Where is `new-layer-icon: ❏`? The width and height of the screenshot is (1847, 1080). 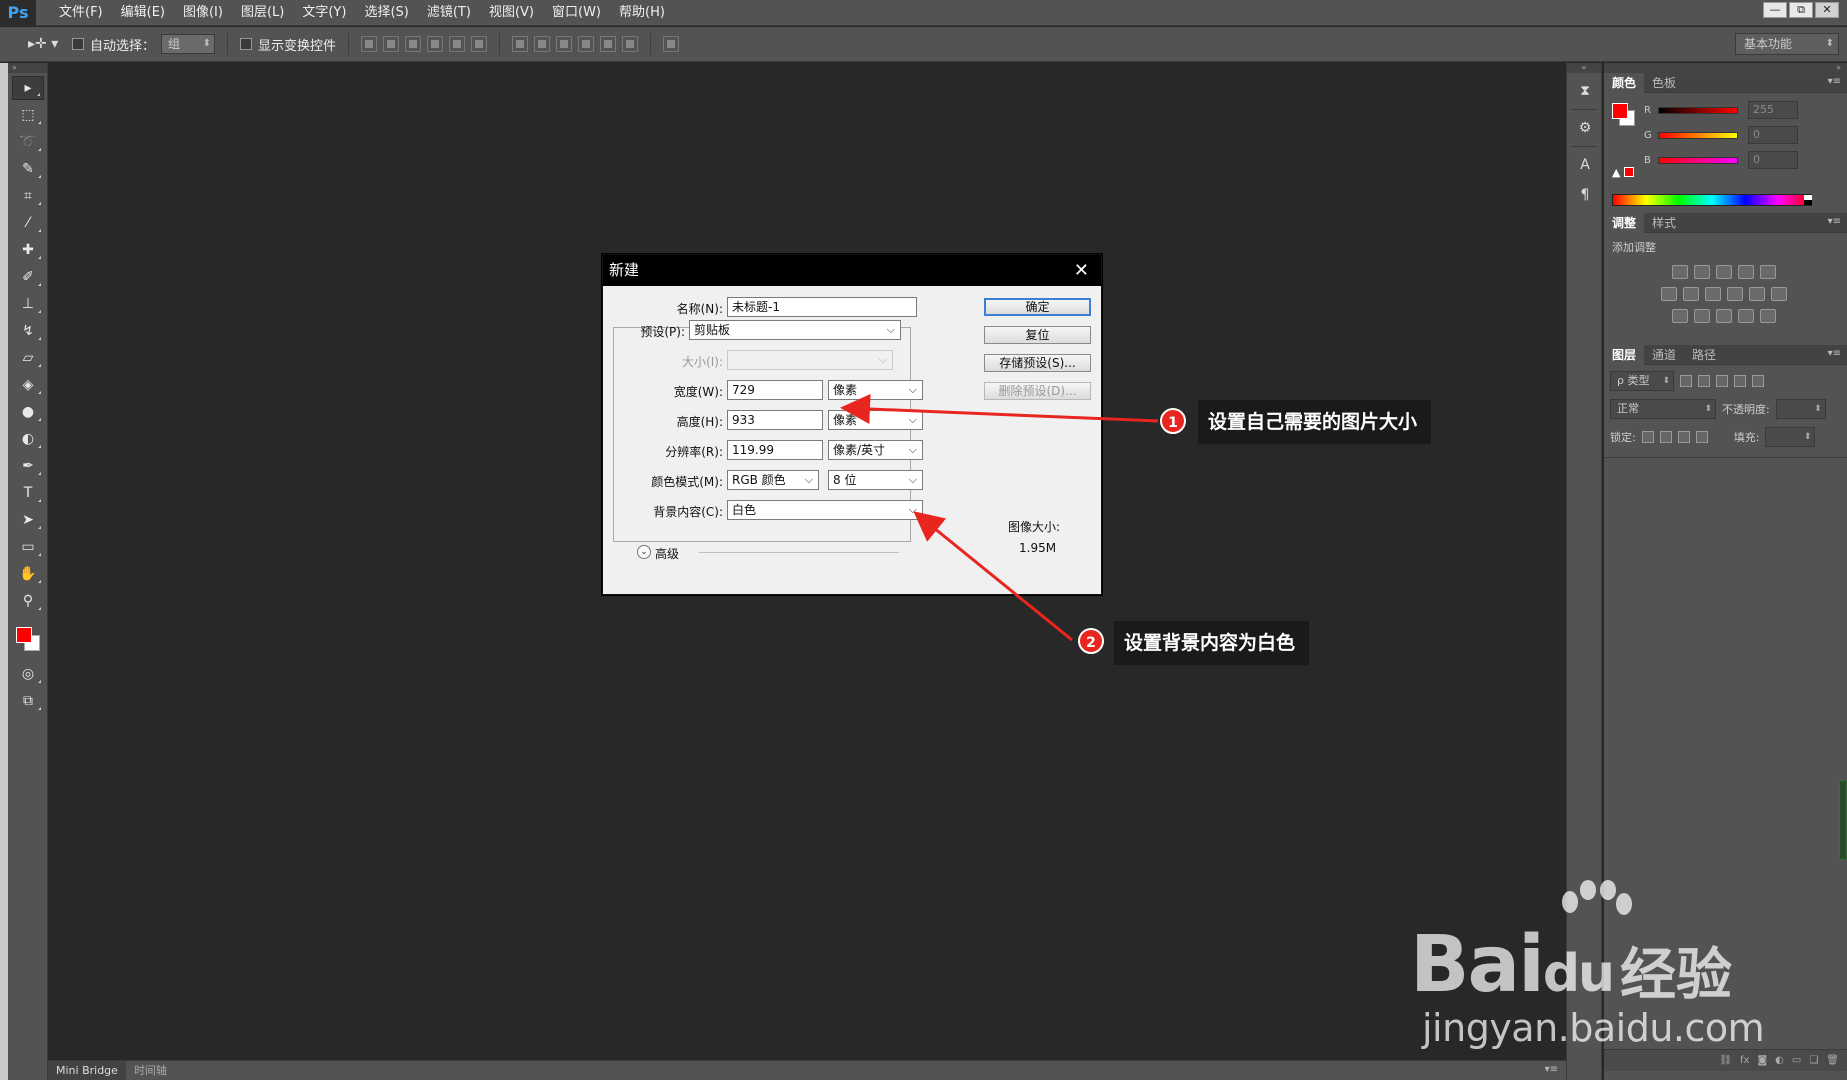
new-layer-icon: ❏ is located at coordinates (1813, 1060).